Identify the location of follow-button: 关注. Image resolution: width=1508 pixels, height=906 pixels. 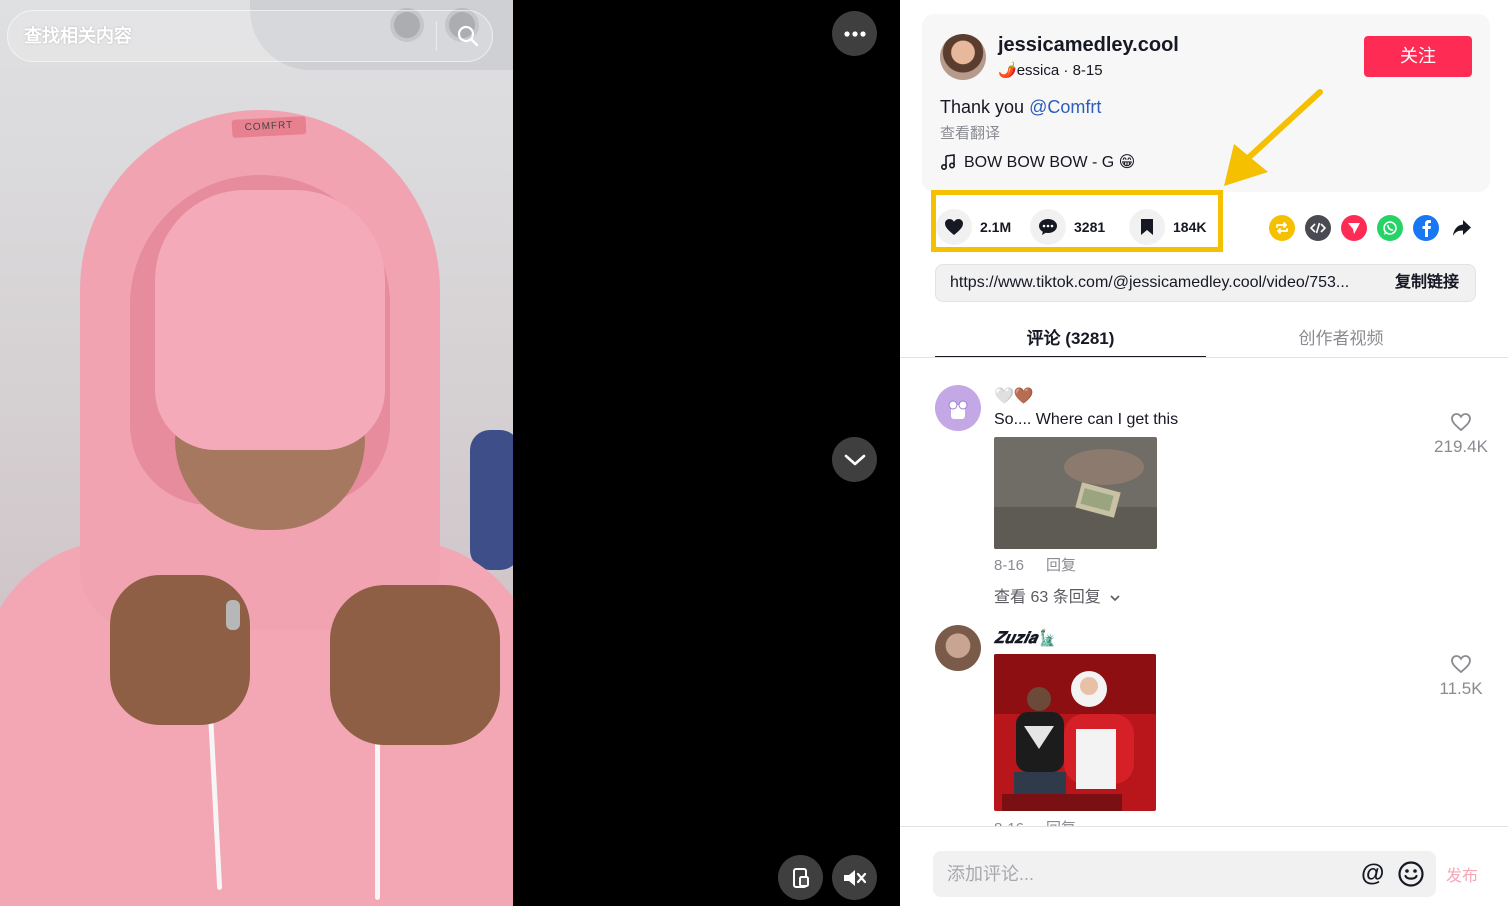
(1418, 56).